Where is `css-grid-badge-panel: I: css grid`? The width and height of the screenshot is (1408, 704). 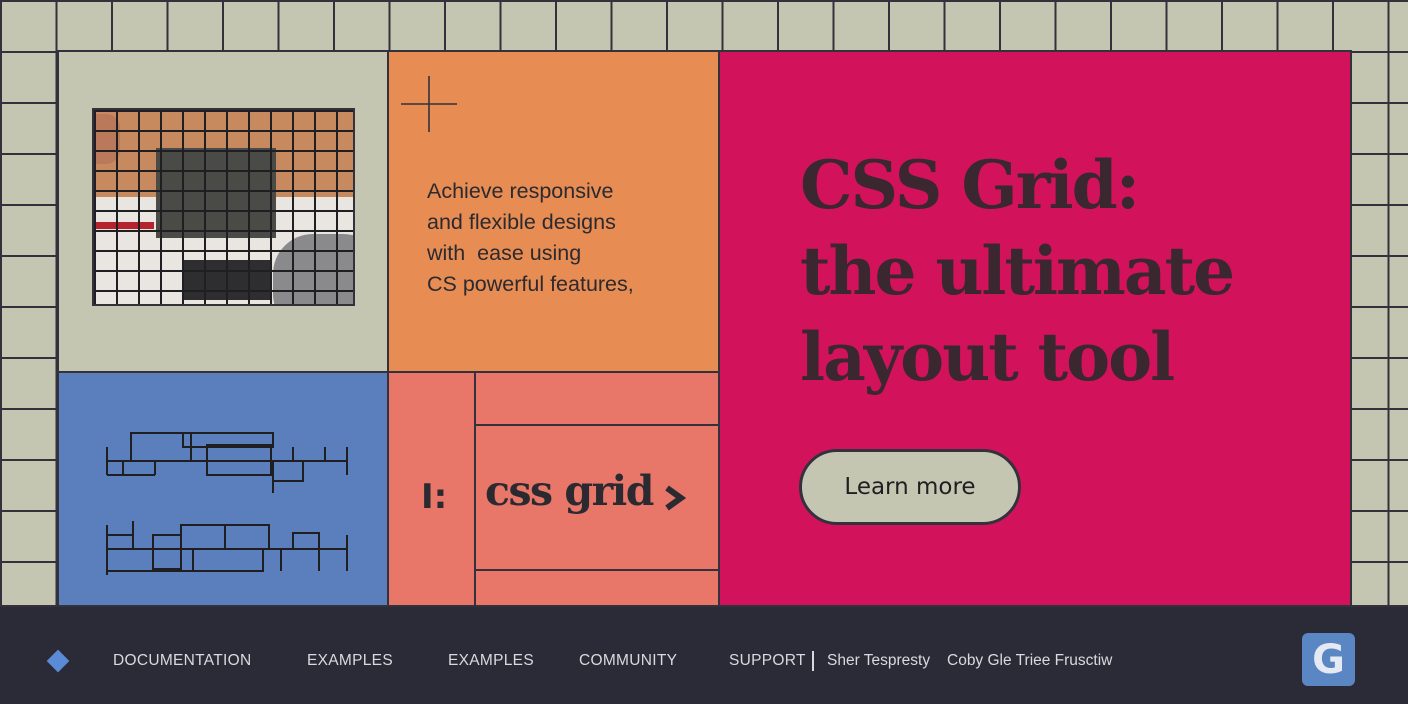
css-grid-badge-panel: I: css grid is located at coordinates (553, 489).